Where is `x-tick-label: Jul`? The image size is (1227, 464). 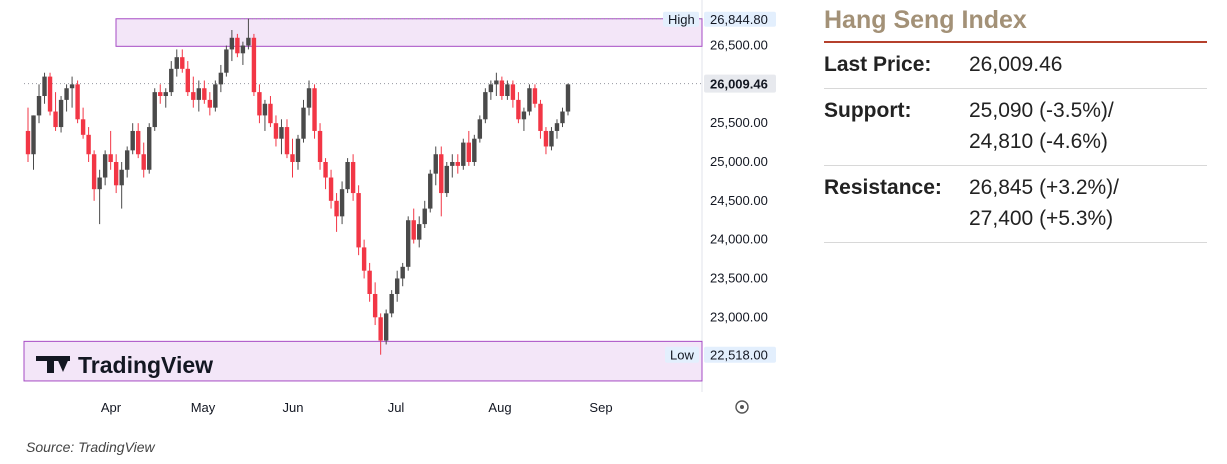 x-tick-label: Jul is located at coordinates (396, 407).